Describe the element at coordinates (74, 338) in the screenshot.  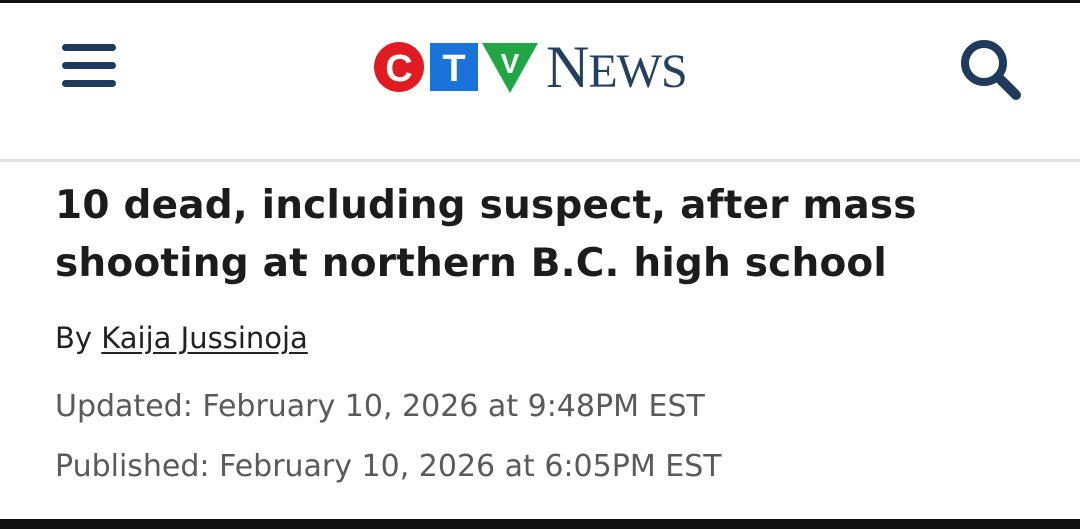
I see `byline-prefix: By` at that location.